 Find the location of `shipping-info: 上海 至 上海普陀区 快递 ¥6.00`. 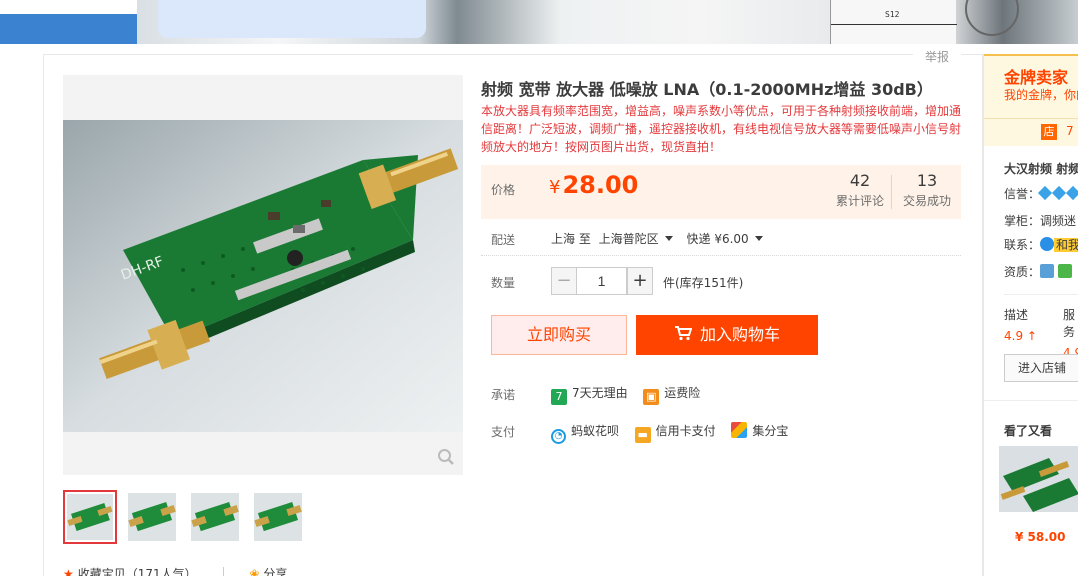

shipping-info: 上海 至 上海普陀区 快递 ¥6.00 is located at coordinates (660, 238).